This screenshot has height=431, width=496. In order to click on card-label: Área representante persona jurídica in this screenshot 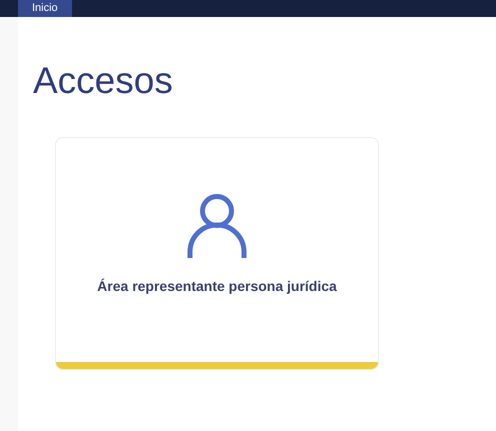, I will do `click(217, 286)`.